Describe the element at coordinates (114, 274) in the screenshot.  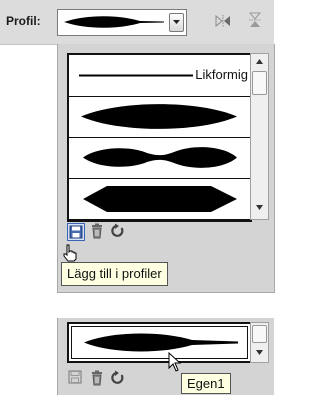
I see `add-to-profiles-tooltip: Lägg till i profiler` at that location.